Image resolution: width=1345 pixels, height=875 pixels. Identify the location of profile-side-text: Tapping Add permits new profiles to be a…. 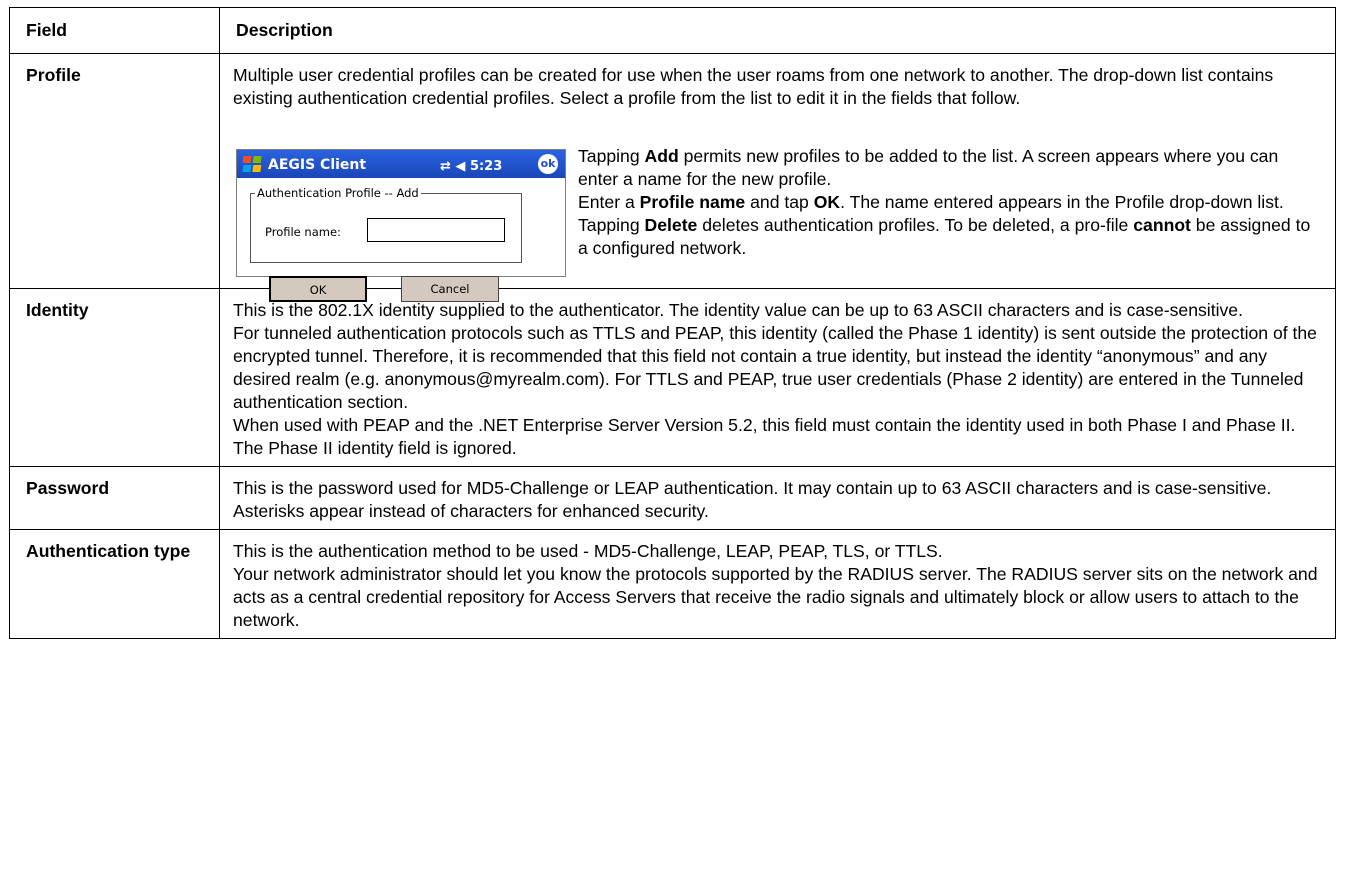
(948, 202).